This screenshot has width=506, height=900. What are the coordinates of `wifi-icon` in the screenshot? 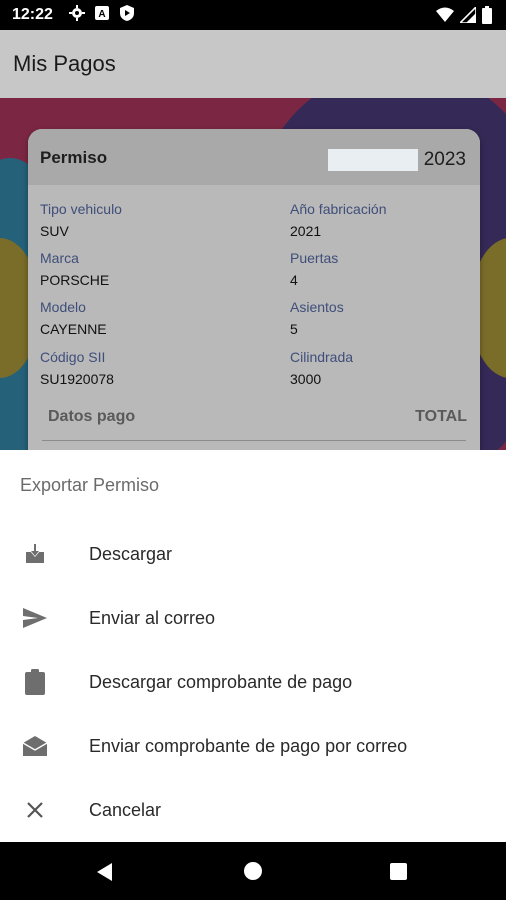 It's located at (445, 17).